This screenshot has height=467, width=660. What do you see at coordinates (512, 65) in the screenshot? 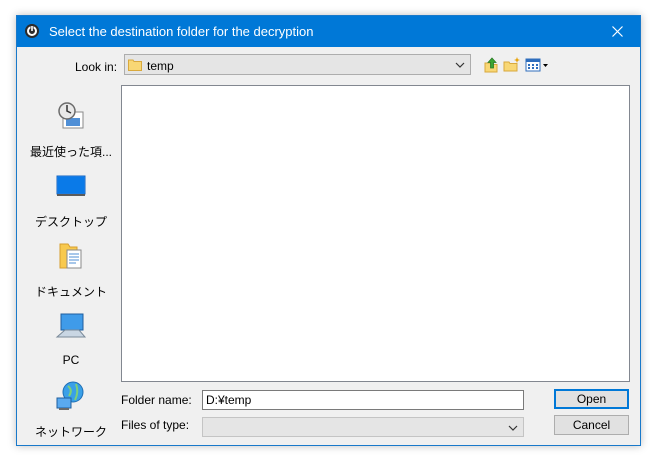
I see `new-folder-icon` at bounding box center [512, 65].